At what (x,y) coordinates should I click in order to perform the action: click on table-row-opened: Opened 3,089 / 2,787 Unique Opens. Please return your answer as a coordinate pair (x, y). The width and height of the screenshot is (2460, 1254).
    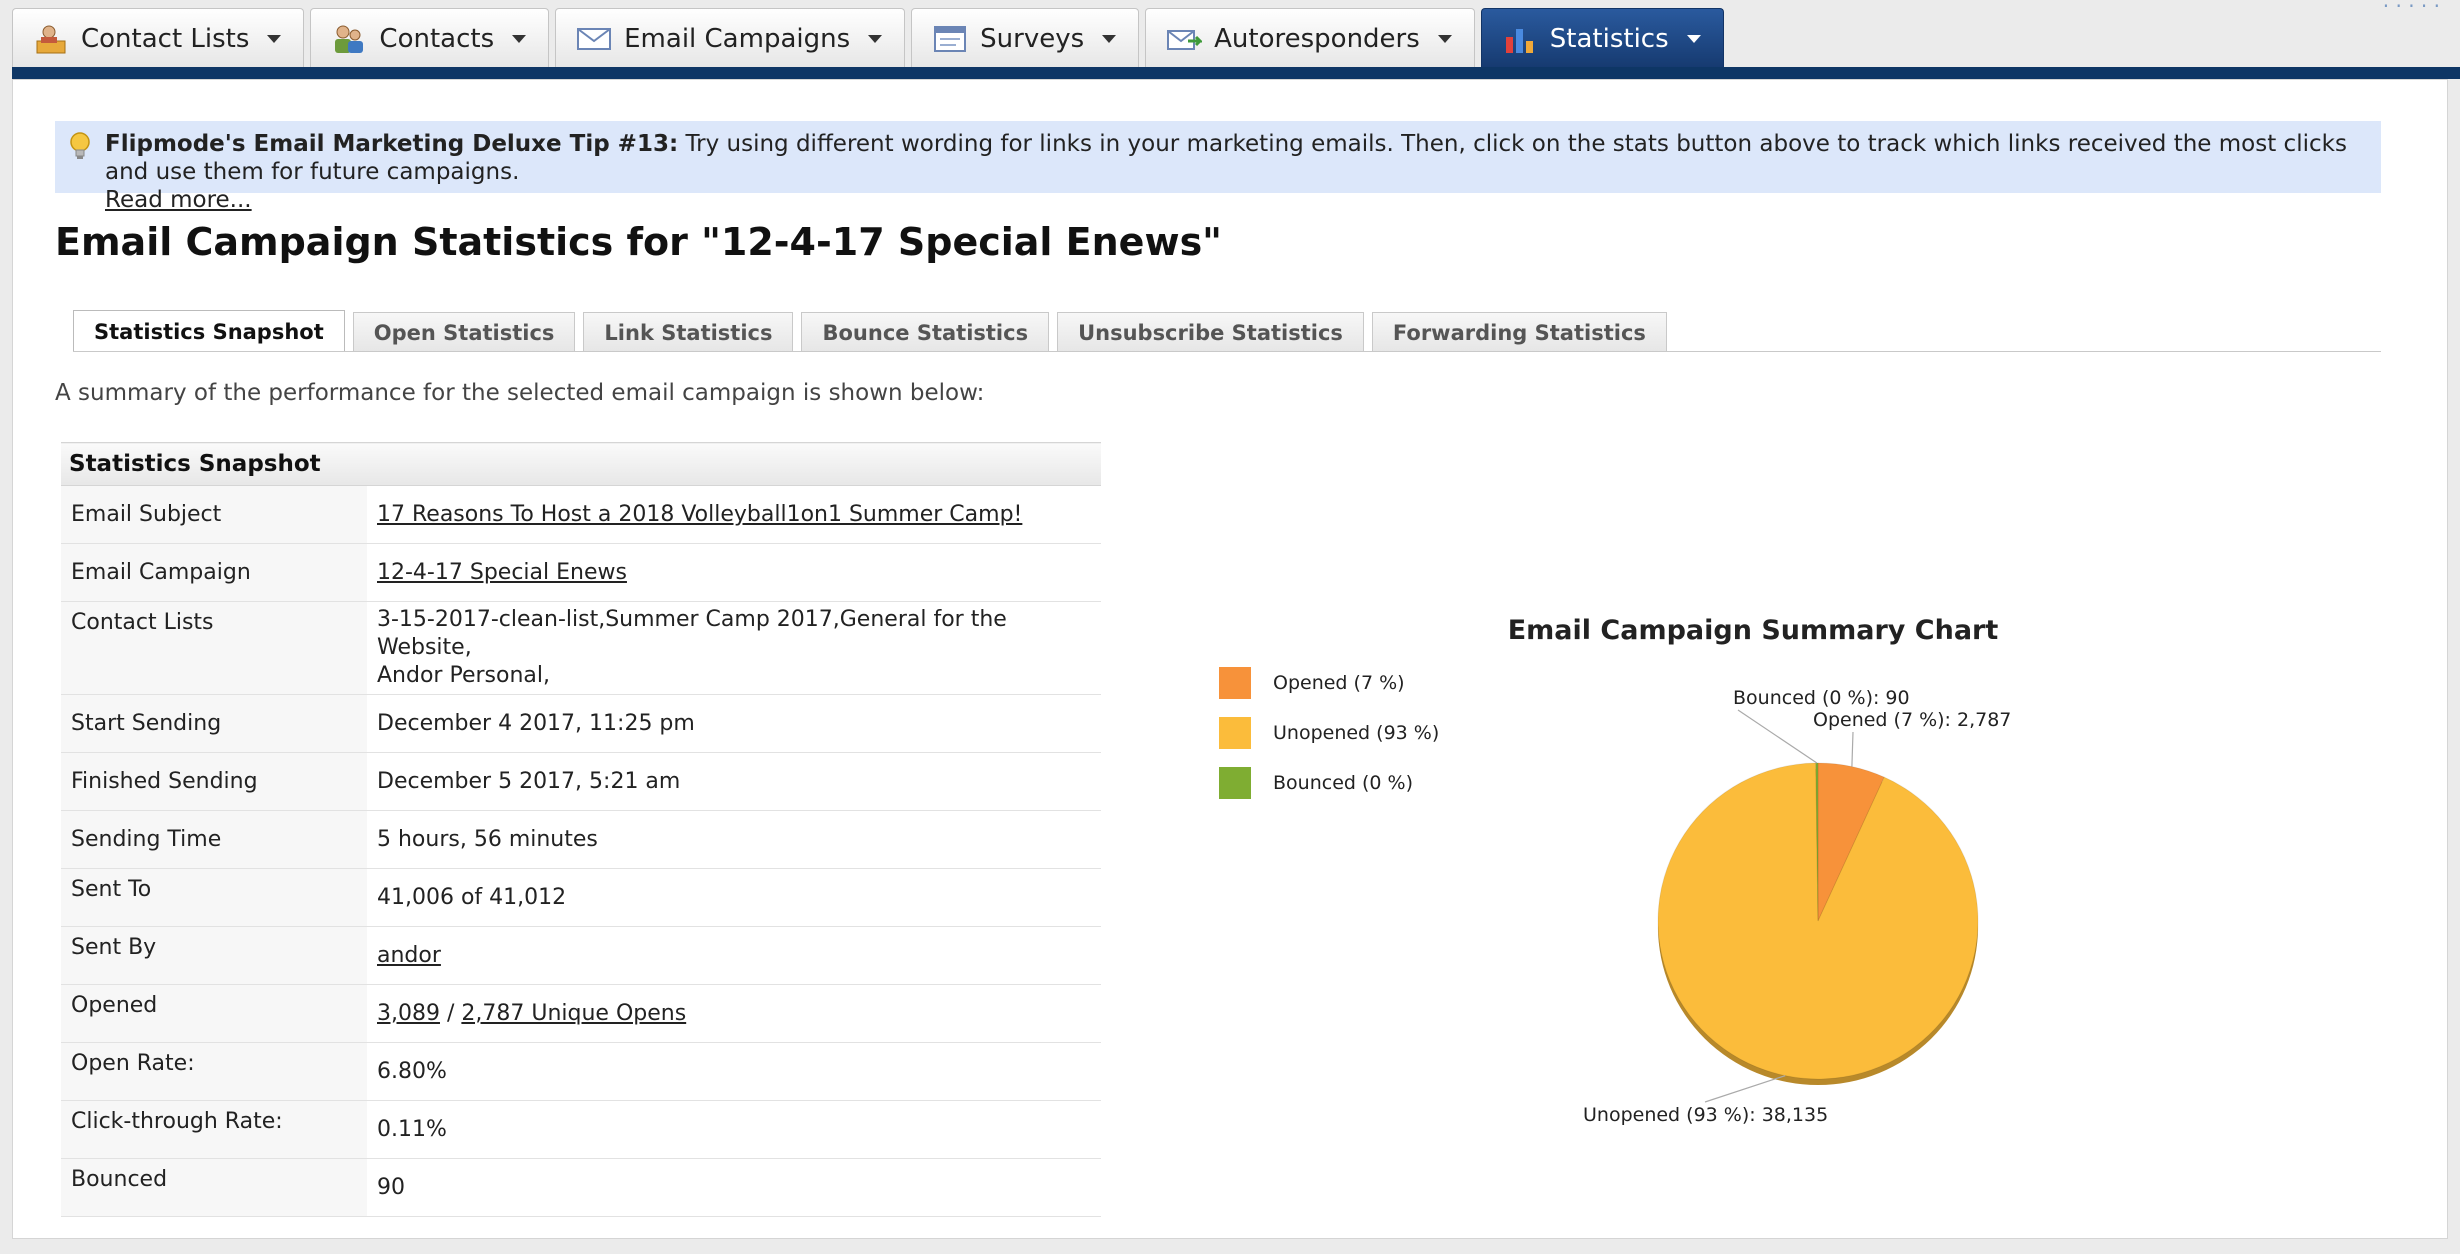
    Looking at the image, I should click on (581, 1013).